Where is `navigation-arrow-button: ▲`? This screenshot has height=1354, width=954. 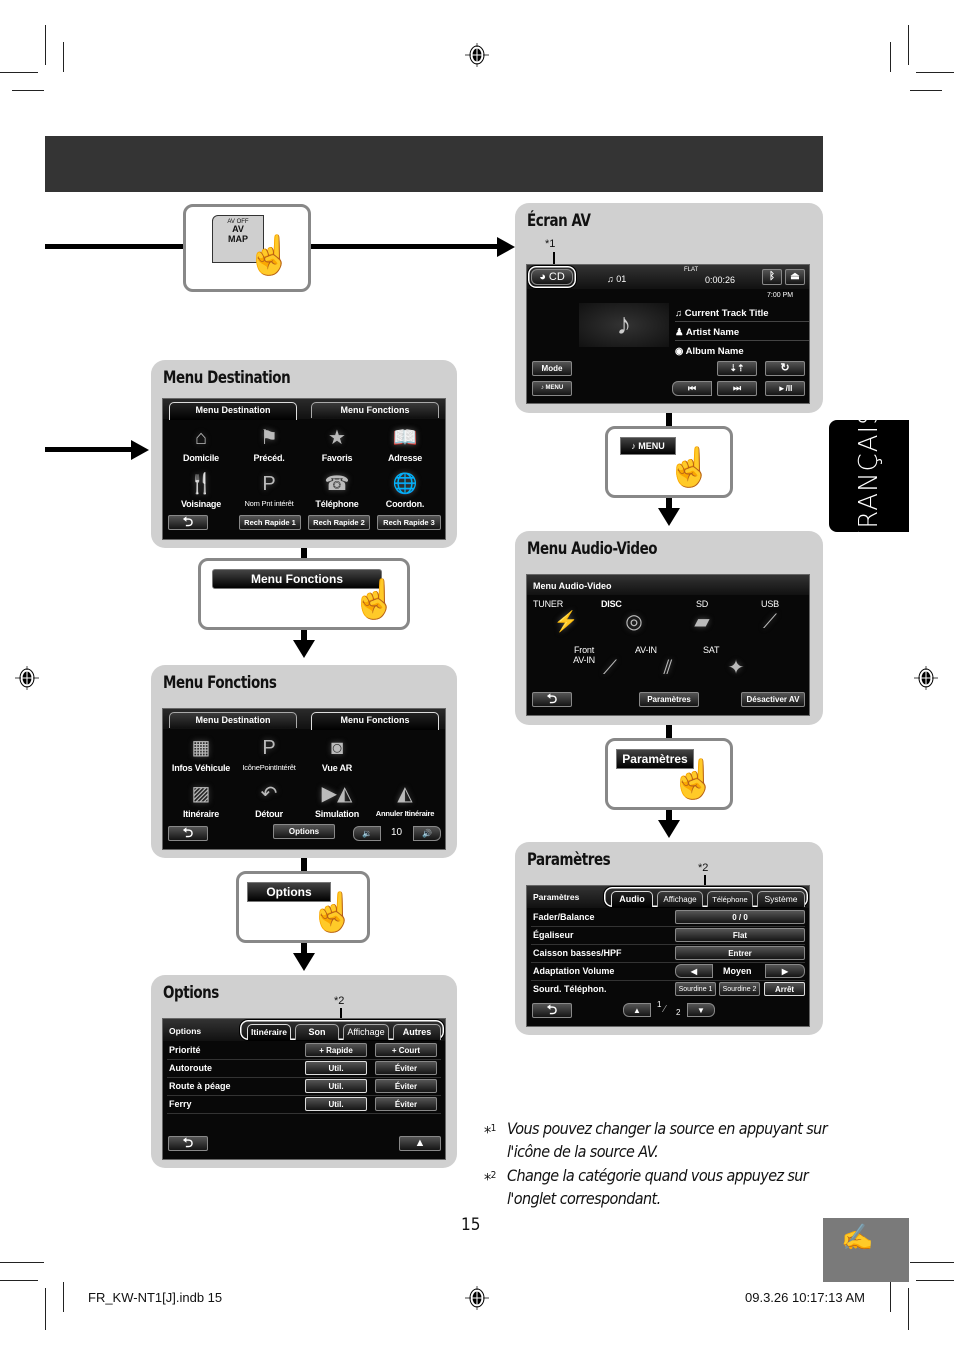
navigation-arrow-button: ▲ is located at coordinates (420, 1143).